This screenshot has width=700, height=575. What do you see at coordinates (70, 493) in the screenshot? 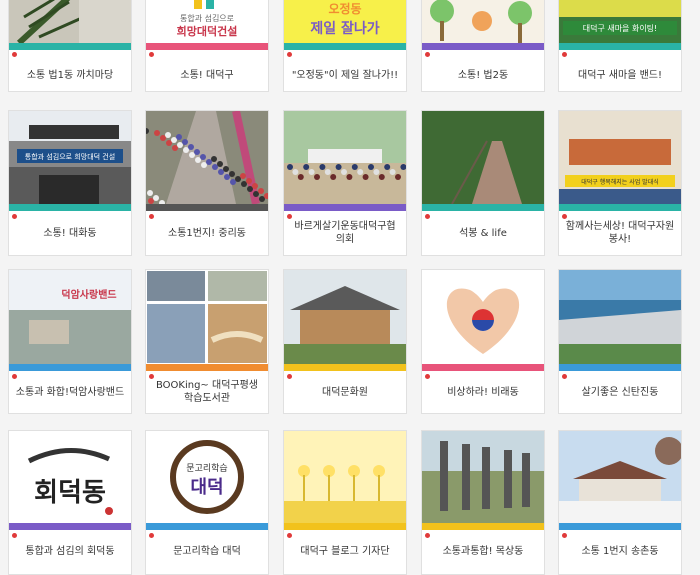
I see `cover-image-text: 회덕동` at bounding box center [70, 493].